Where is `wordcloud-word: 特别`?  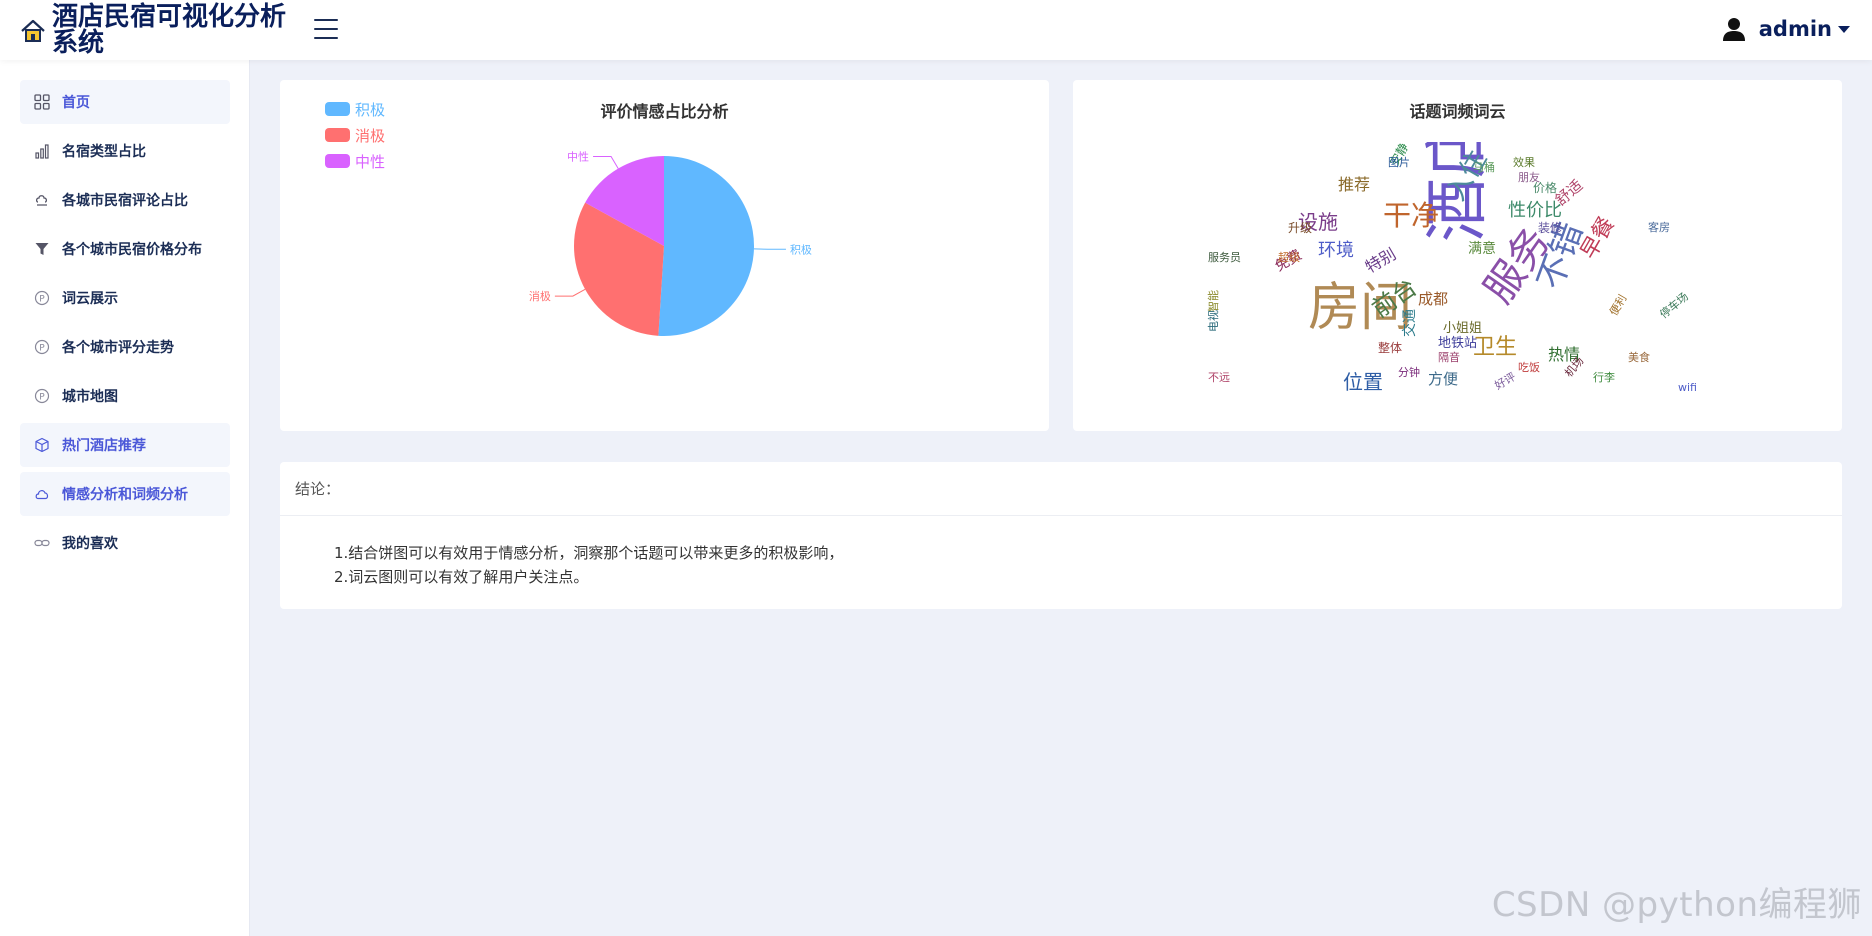
wordcloud-word: 特别 is located at coordinates (1381, 260).